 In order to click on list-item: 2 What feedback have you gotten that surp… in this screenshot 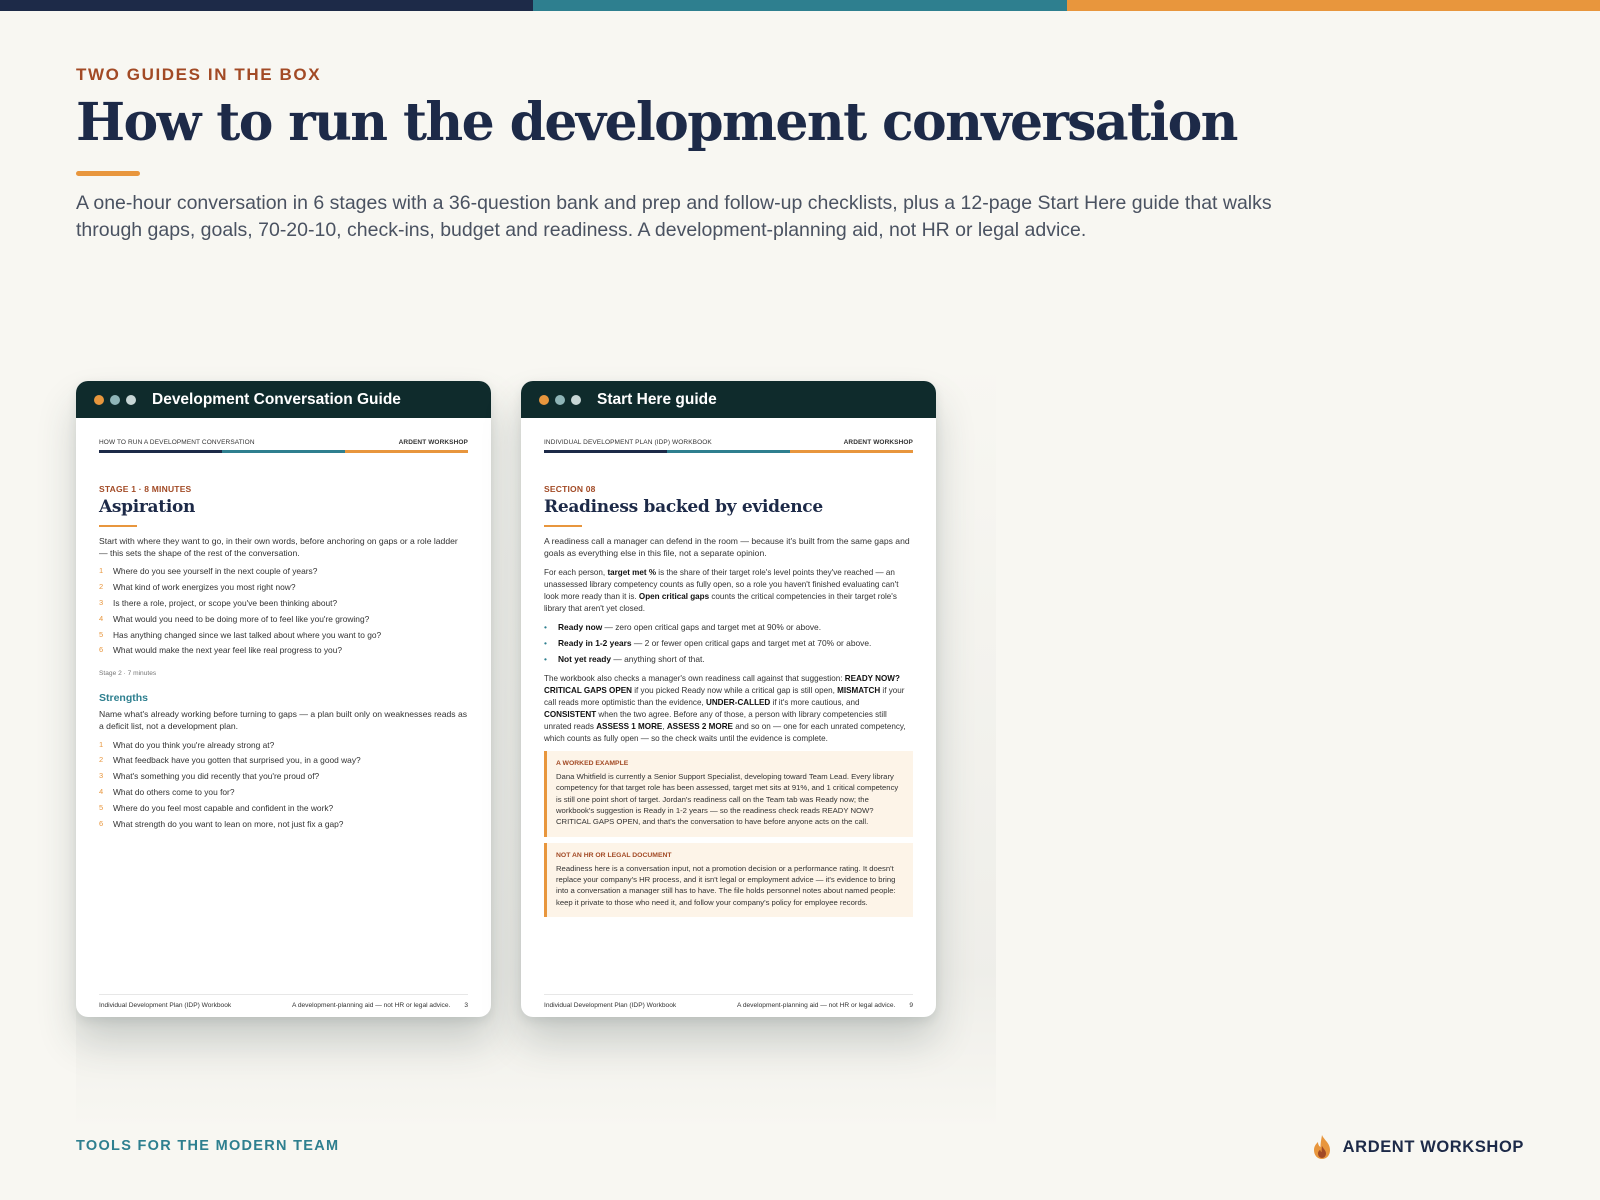, I will do `click(230, 760)`.